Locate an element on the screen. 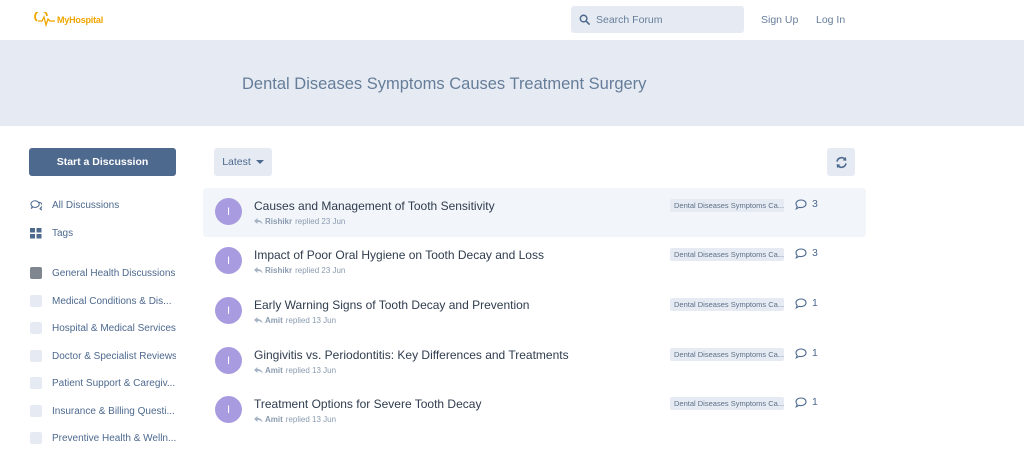 This screenshot has width=1024, height=460. logo-text: MyHospital is located at coordinates (80, 20).